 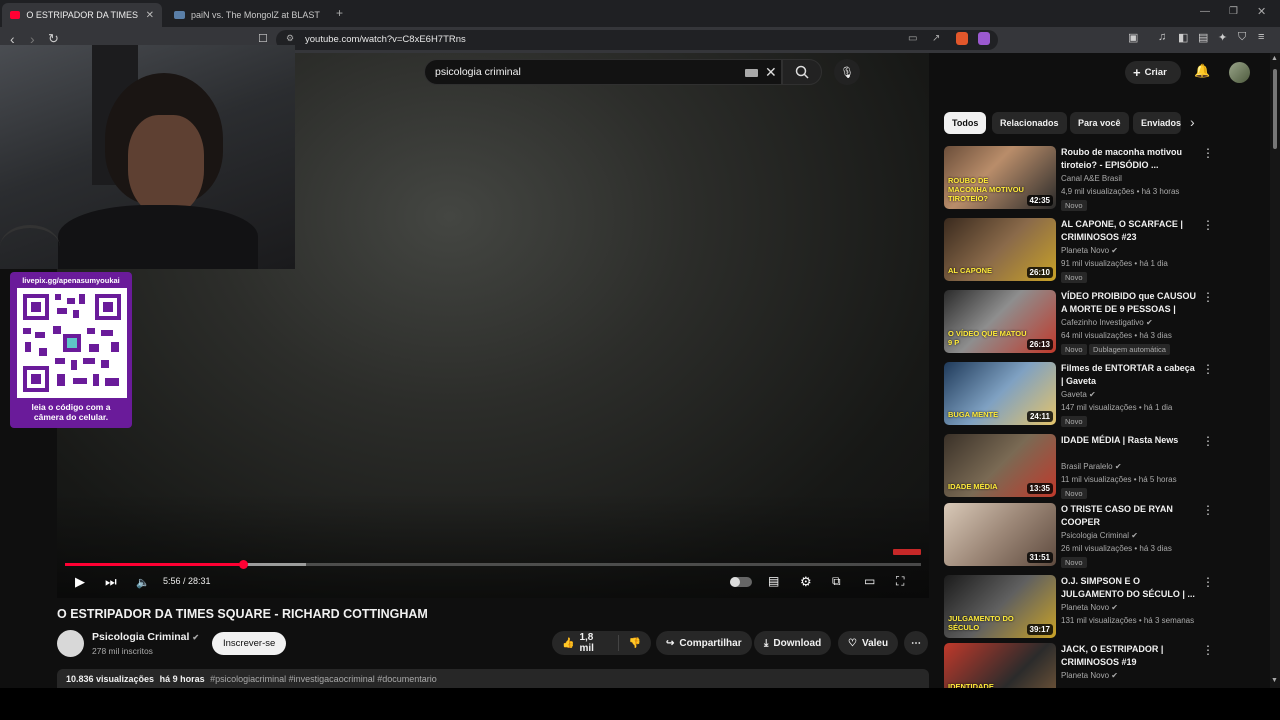 What do you see at coordinates (1130, 231) in the screenshot?
I see `recommendation-title: AL CAPONE, O SCARFACE | CRIMINOSOS #23` at bounding box center [1130, 231].